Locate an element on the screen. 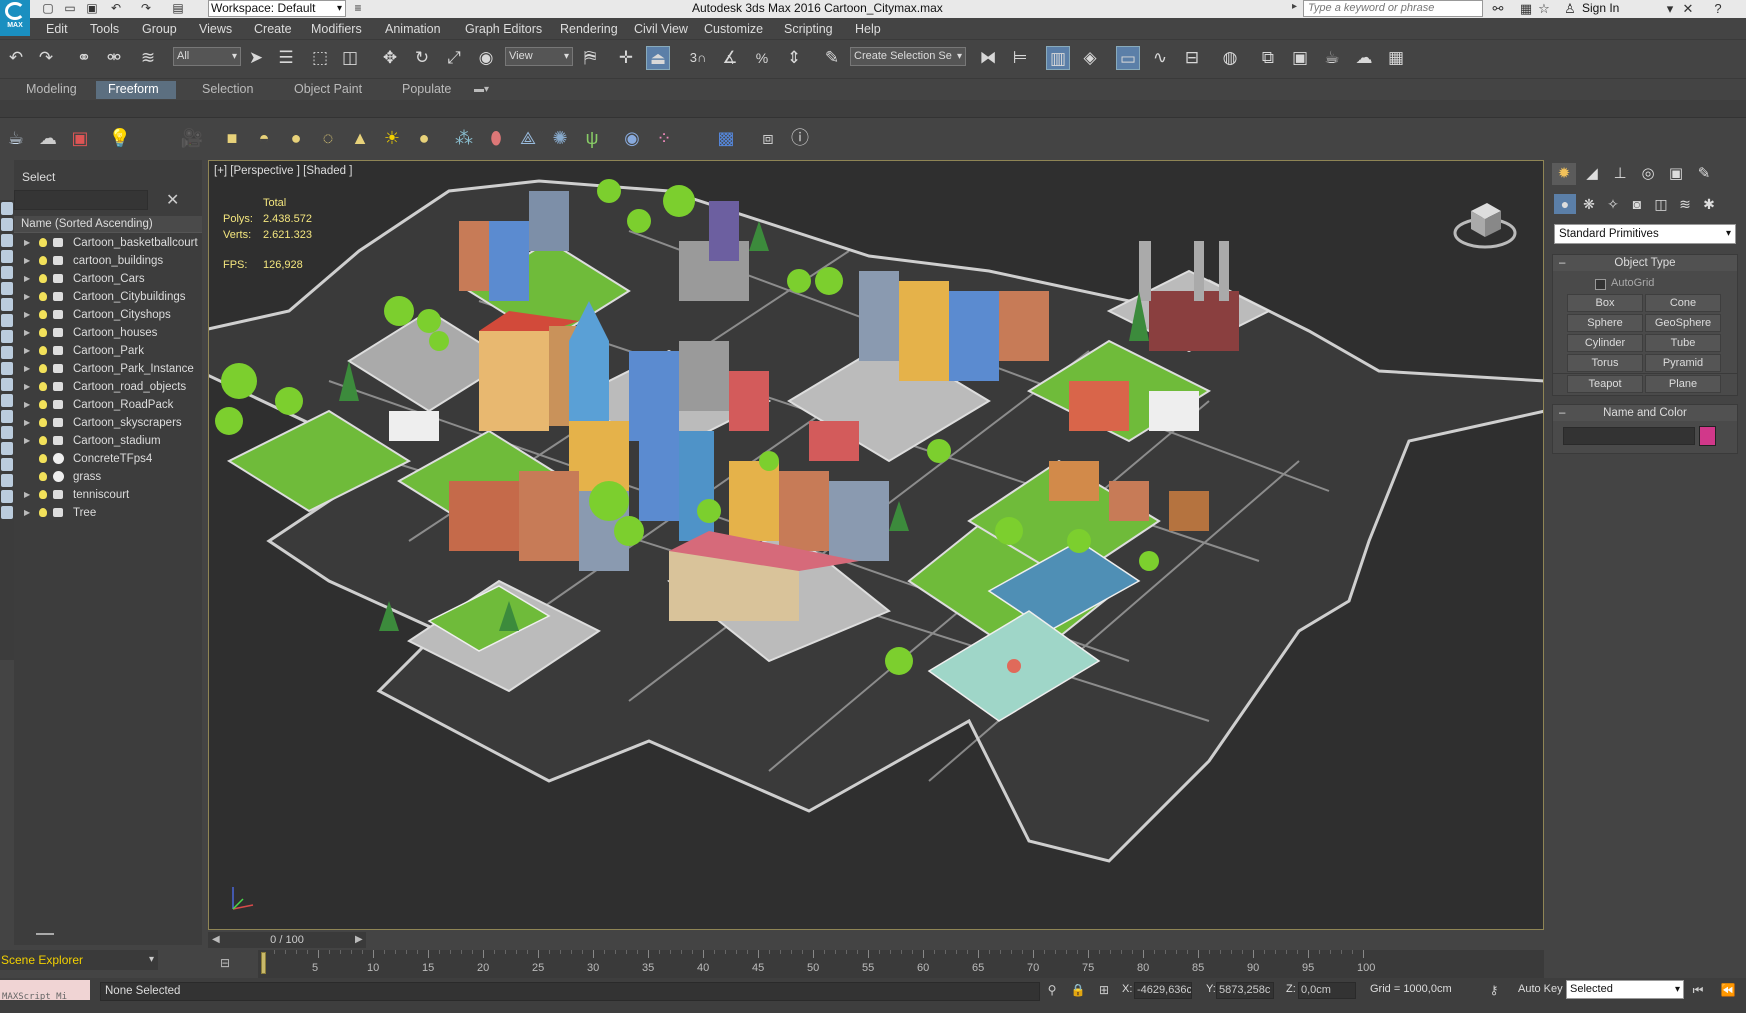 The width and height of the screenshot is (1746, 1013). menu-create: Create is located at coordinates (273, 29).